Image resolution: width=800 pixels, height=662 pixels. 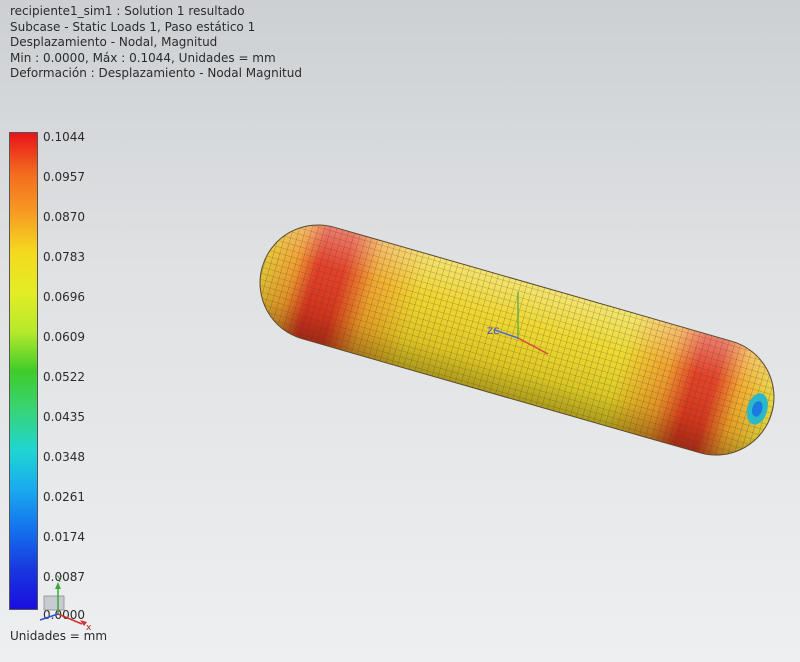 What do you see at coordinates (59, 580) in the screenshot?
I see `triad-y-label: Y` at bounding box center [59, 580].